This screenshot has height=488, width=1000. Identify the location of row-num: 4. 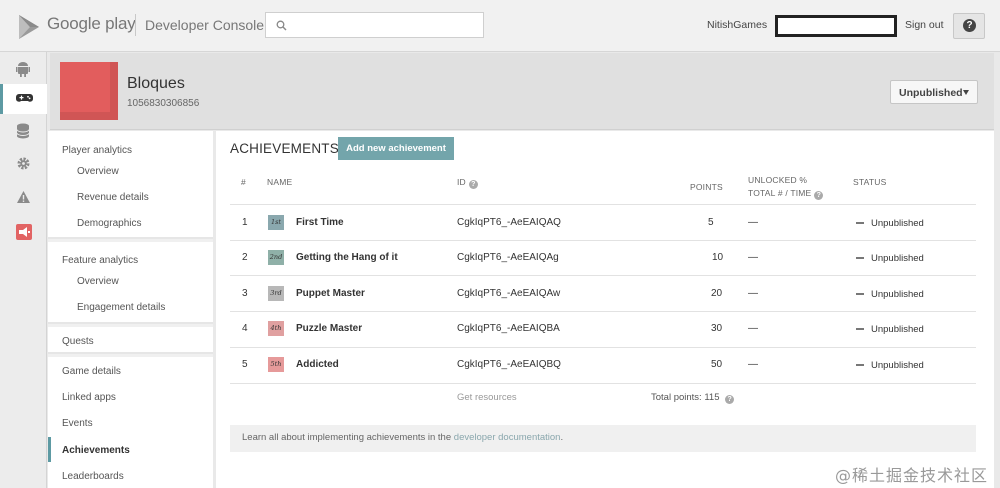
(245, 328).